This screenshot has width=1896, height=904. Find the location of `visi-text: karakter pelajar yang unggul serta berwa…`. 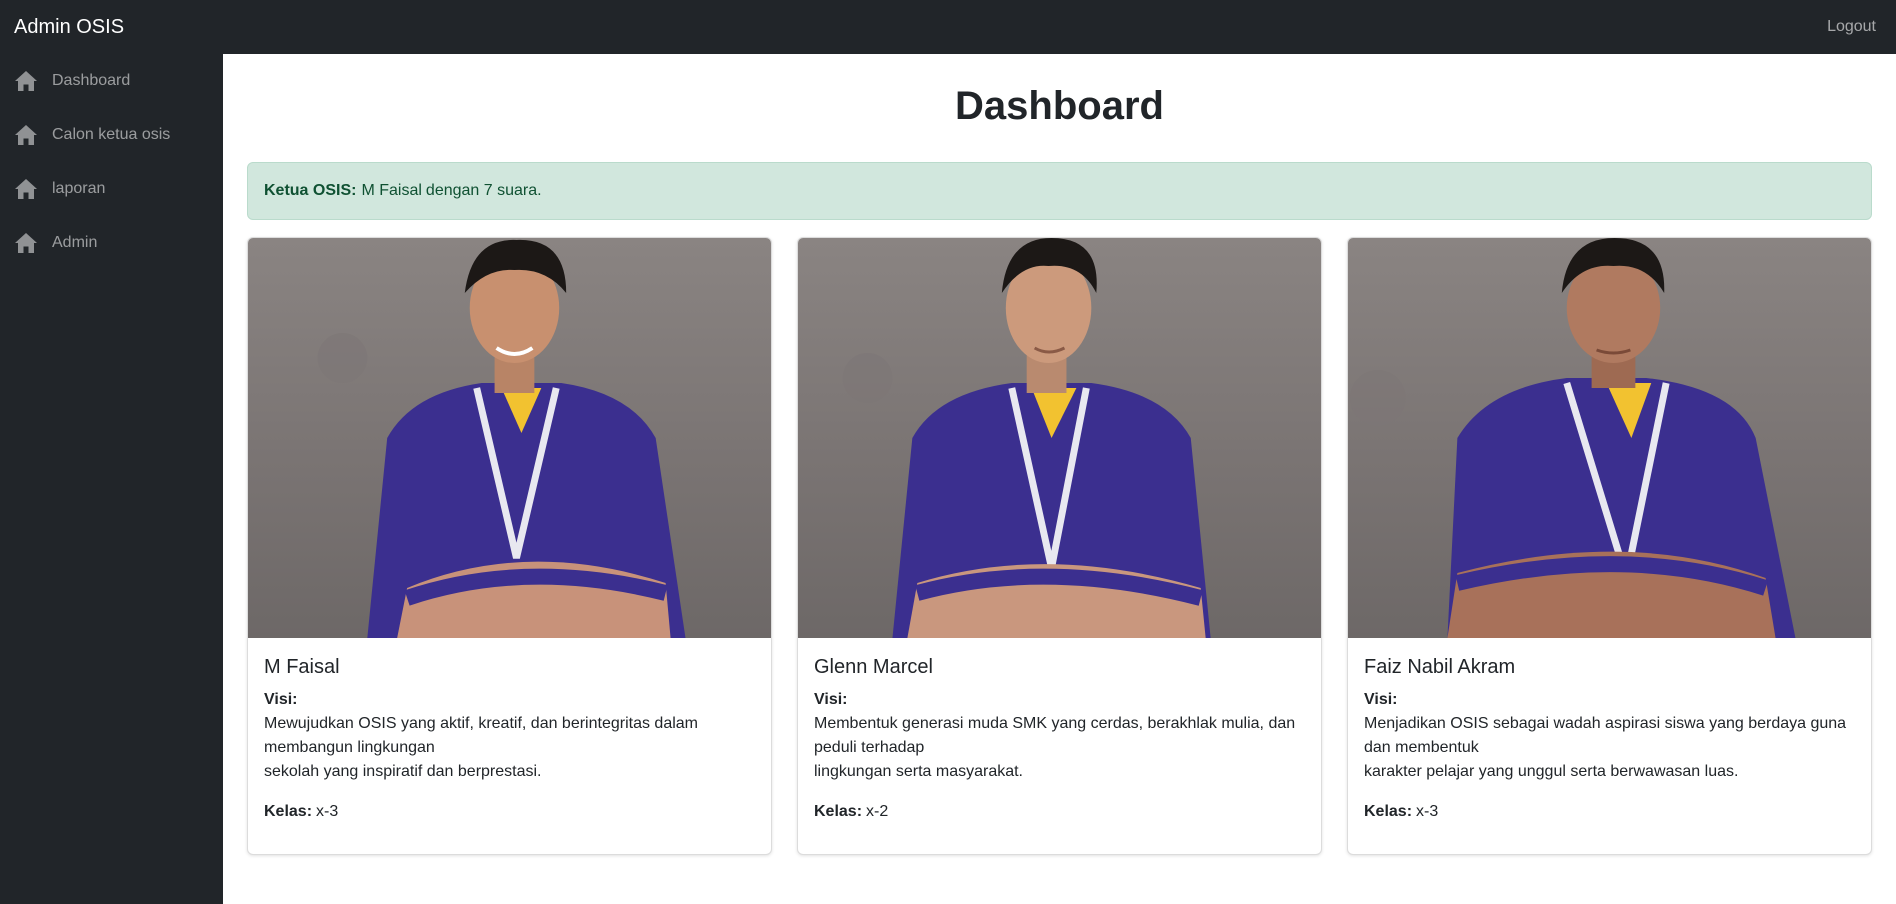

visi-text: karakter pelajar yang unggul serta berwa… is located at coordinates (1551, 771).